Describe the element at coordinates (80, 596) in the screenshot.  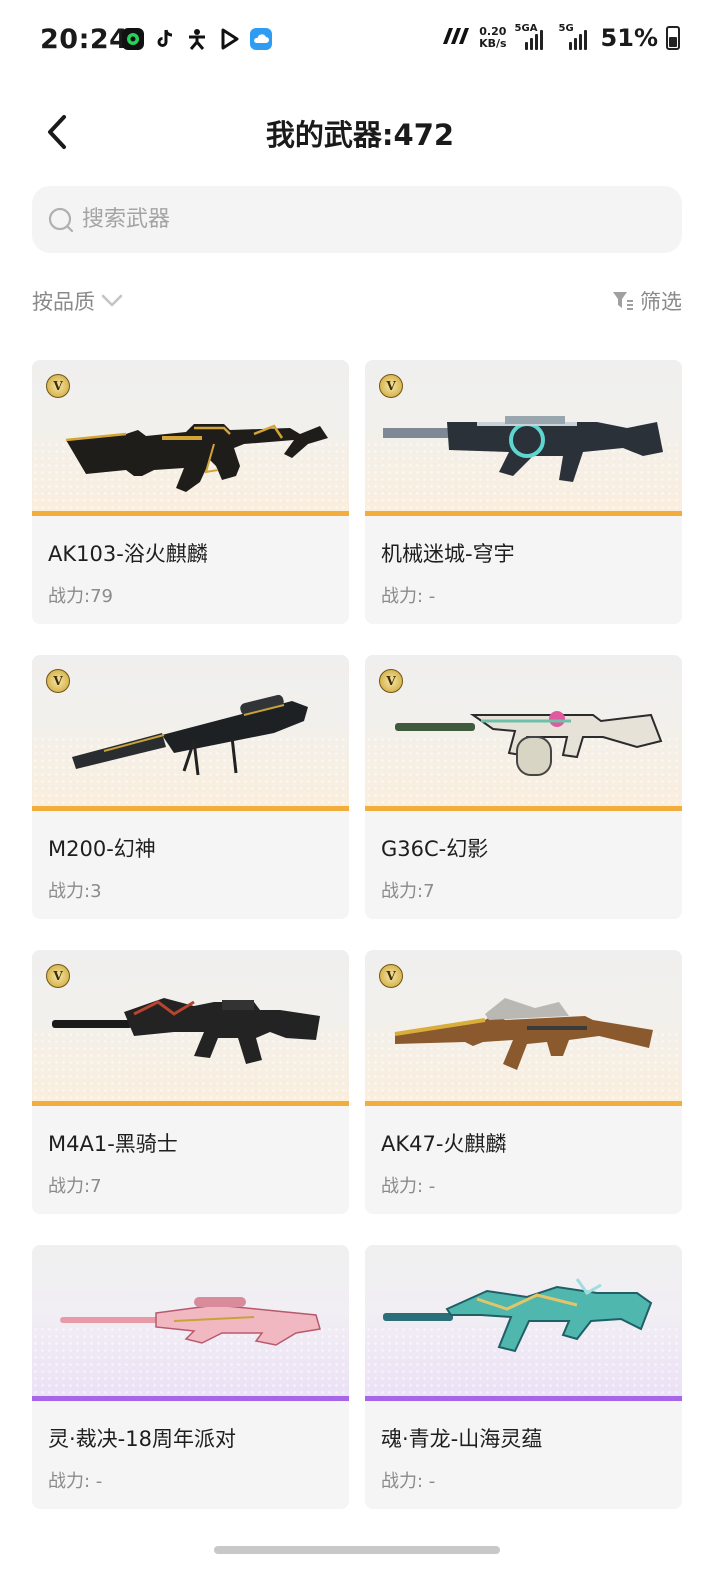
I see `weapon-power: 战力:79` at that location.